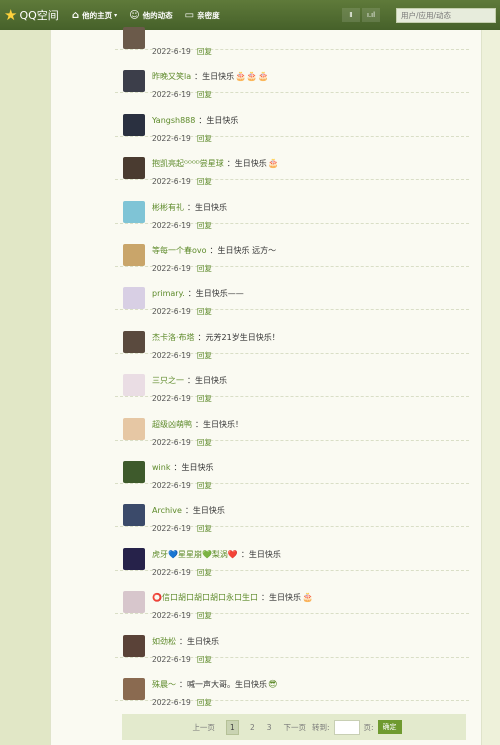  What do you see at coordinates (168, 207) in the screenshot?
I see `commenter-name: 彬彬有礼` at bounding box center [168, 207].